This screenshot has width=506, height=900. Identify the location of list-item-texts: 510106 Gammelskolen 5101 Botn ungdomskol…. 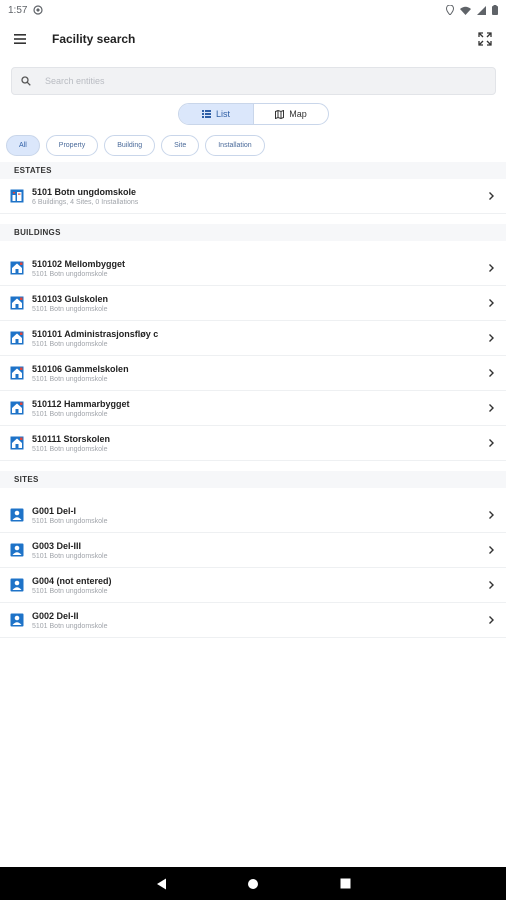
(259, 373).